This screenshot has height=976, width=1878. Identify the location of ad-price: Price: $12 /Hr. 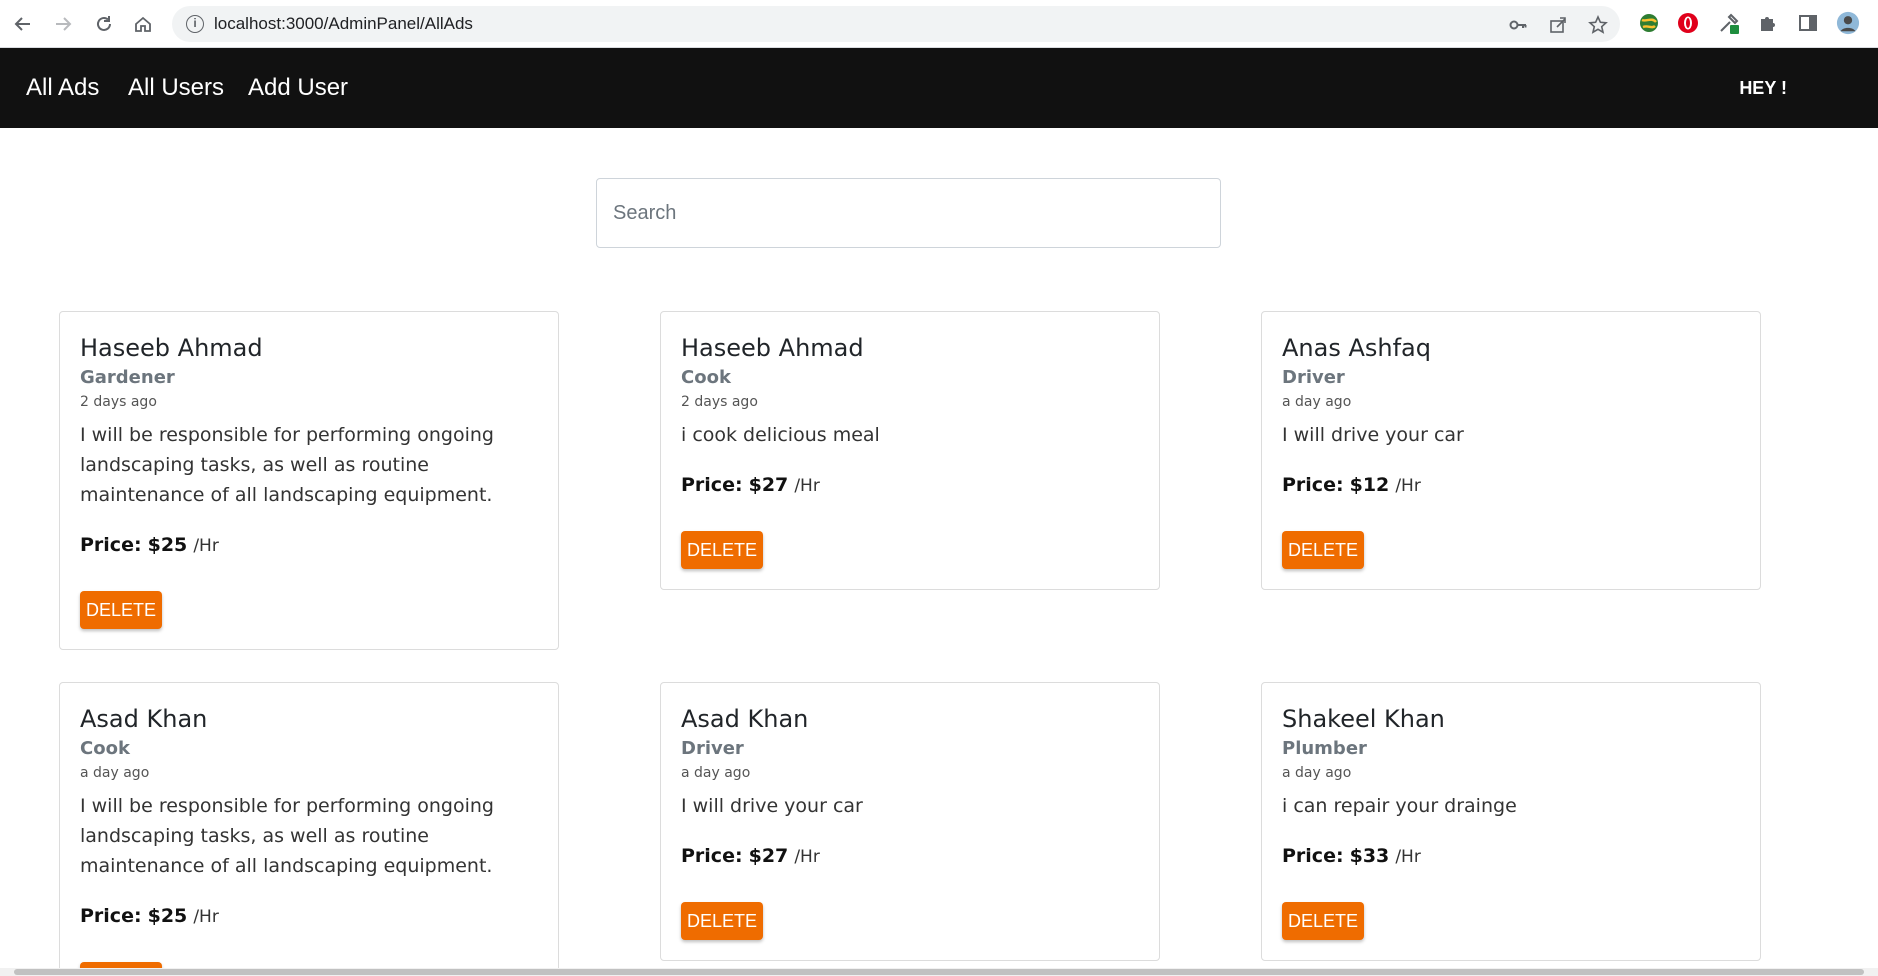
(1511, 485).